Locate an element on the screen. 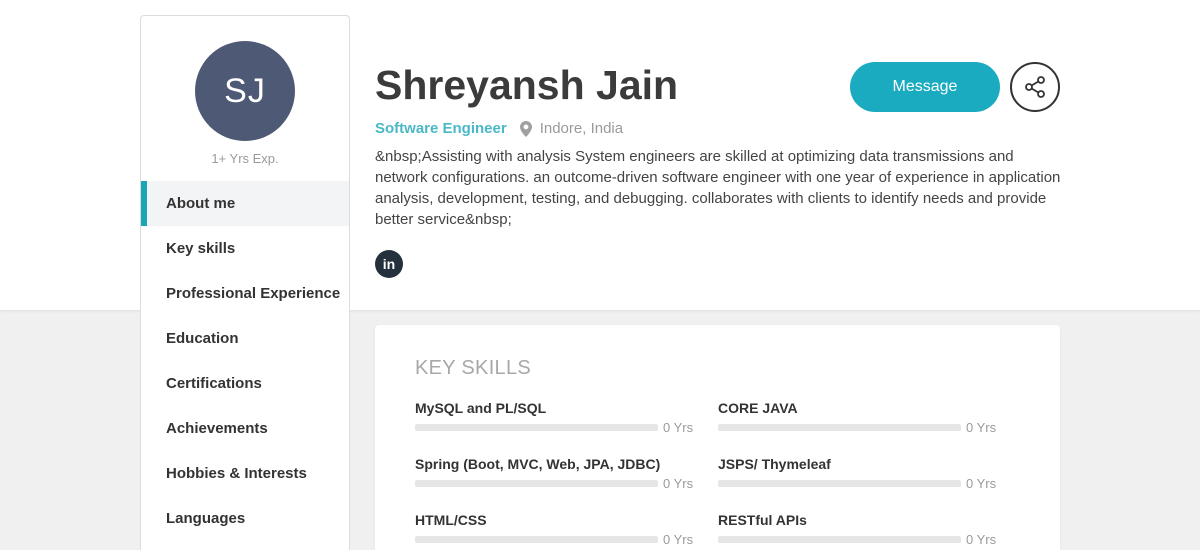 The height and width of the screenshot is (550, 1200). skill-item: CORE JAVA 0 Yrs is located at coordinates (858, 417).